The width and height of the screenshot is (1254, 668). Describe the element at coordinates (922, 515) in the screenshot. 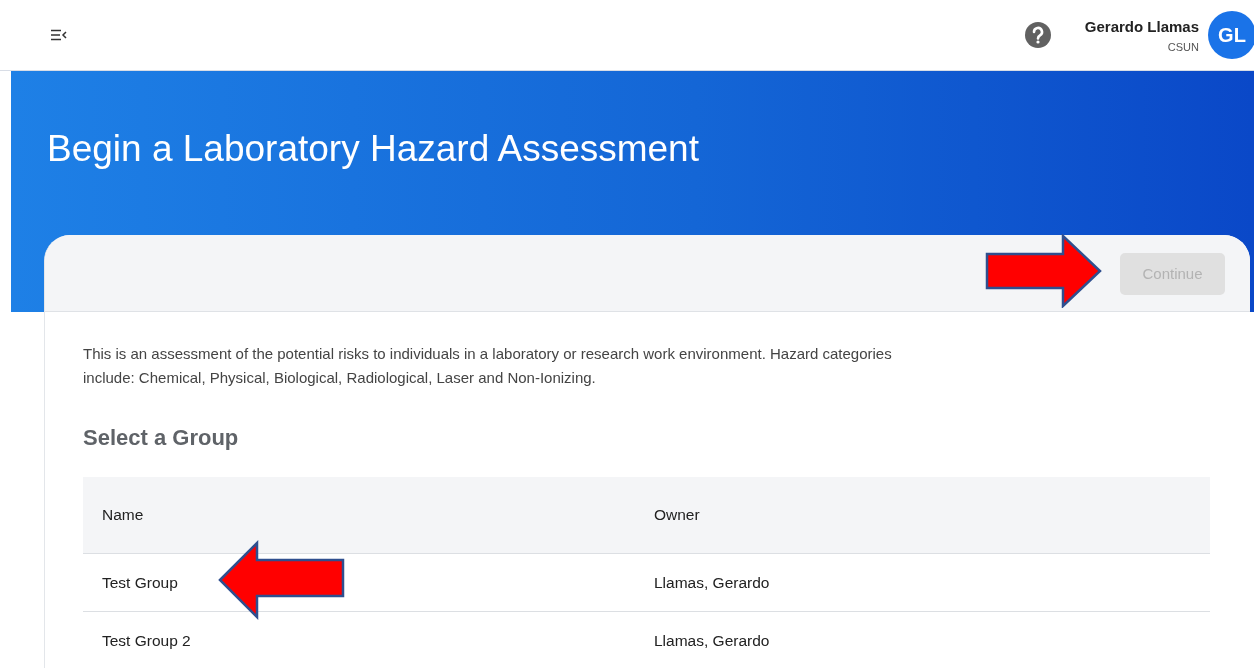

I see `column-header: Owner` at that location.